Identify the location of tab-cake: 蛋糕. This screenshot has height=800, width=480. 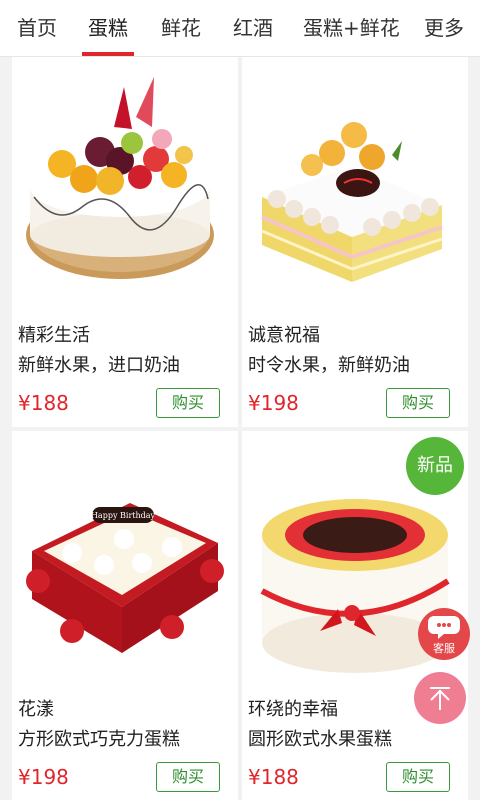
(108, 28).